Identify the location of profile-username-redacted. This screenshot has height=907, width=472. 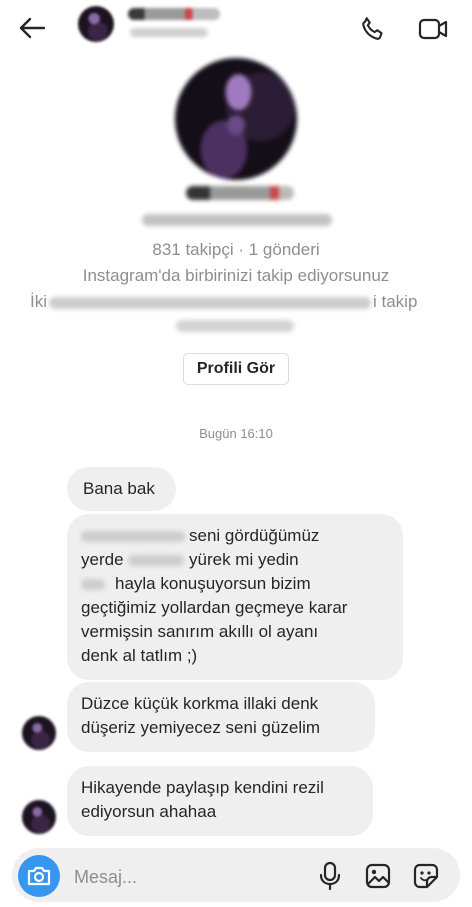
(237, 220).